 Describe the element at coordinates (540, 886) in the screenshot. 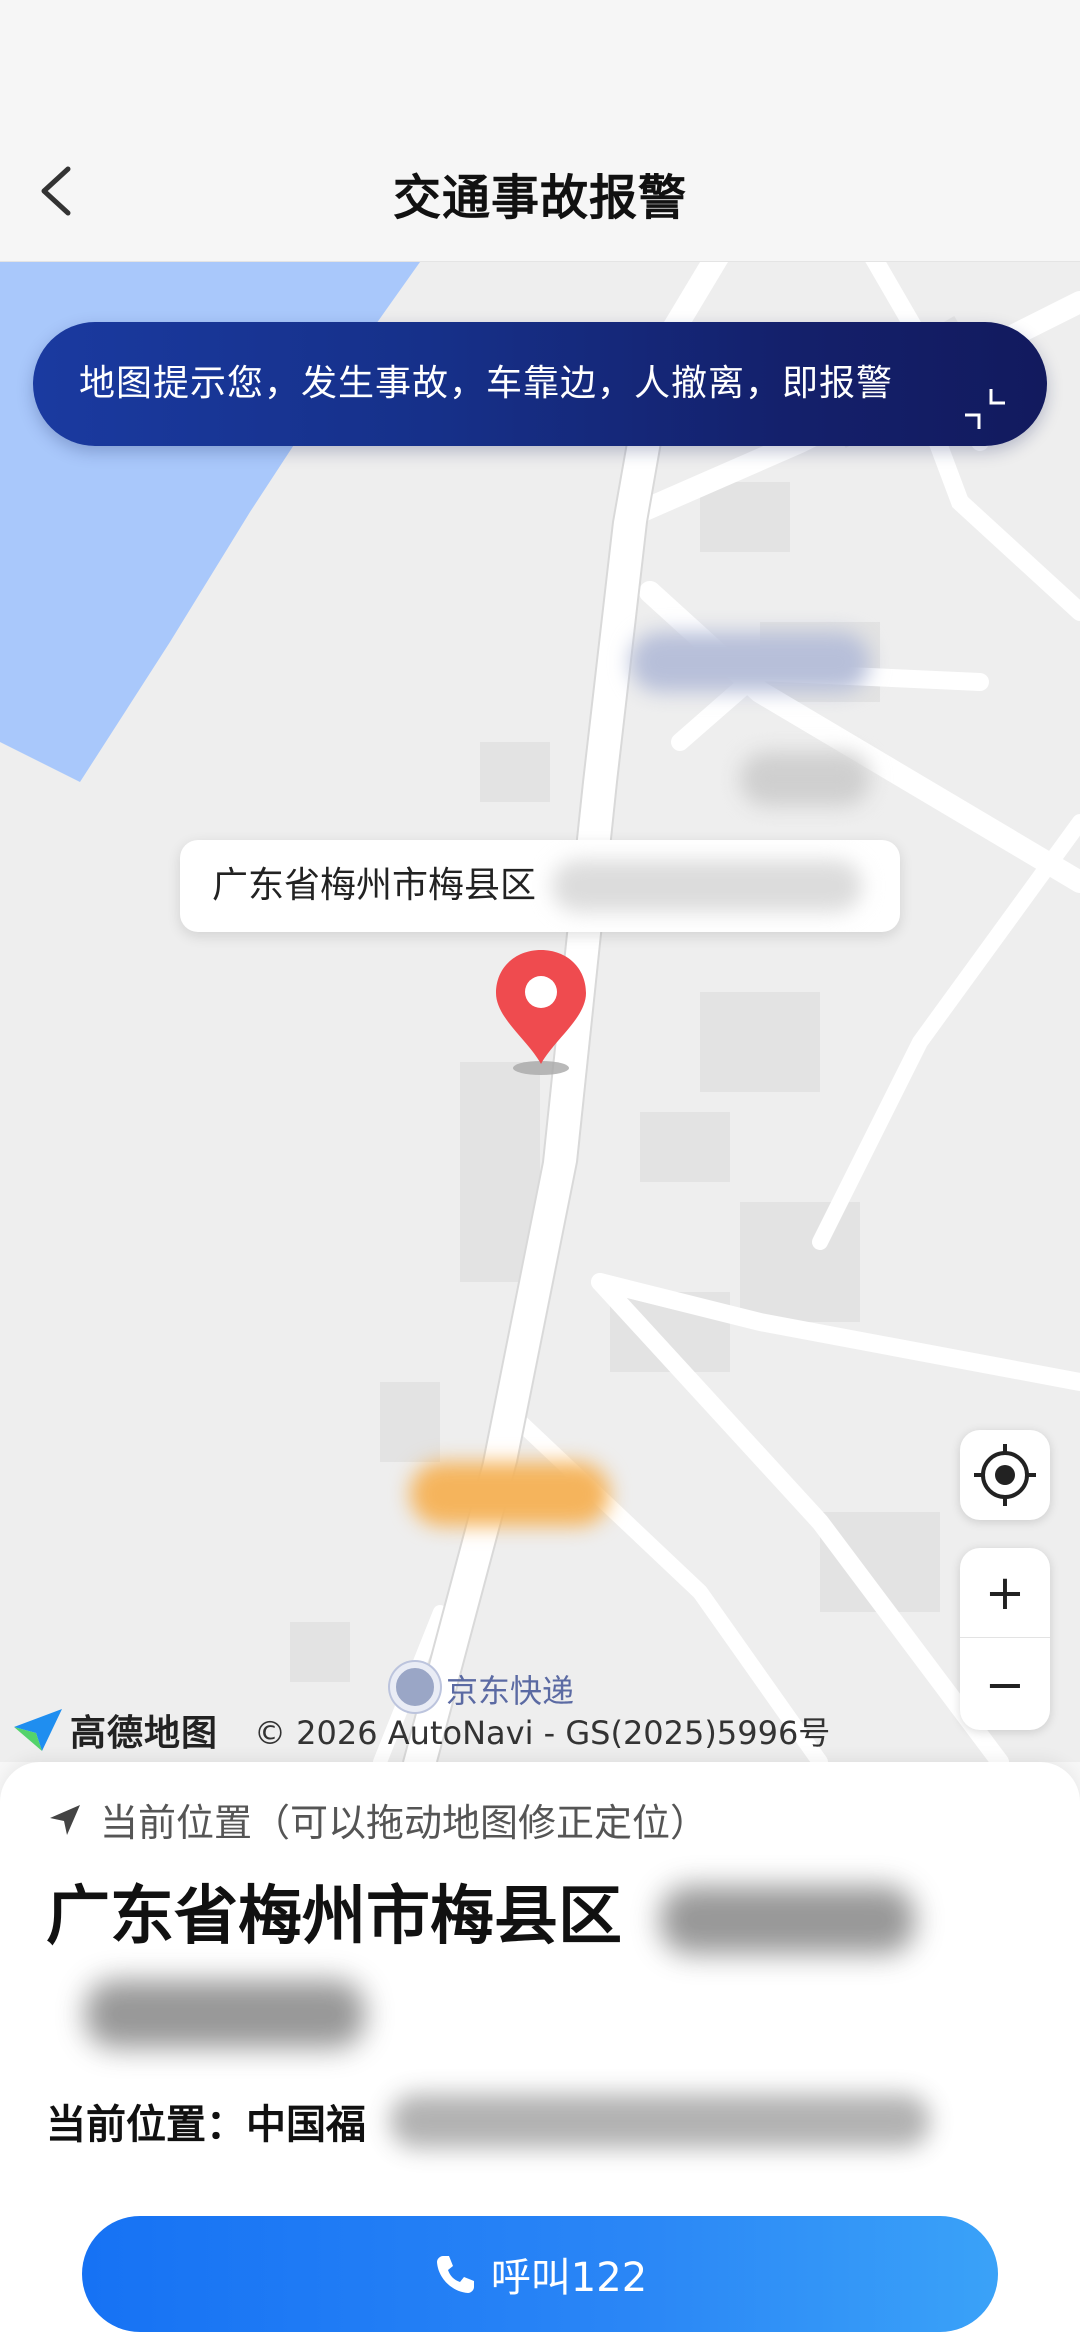

I see `location-callout: 广东省梅州市梅县区` at that location.